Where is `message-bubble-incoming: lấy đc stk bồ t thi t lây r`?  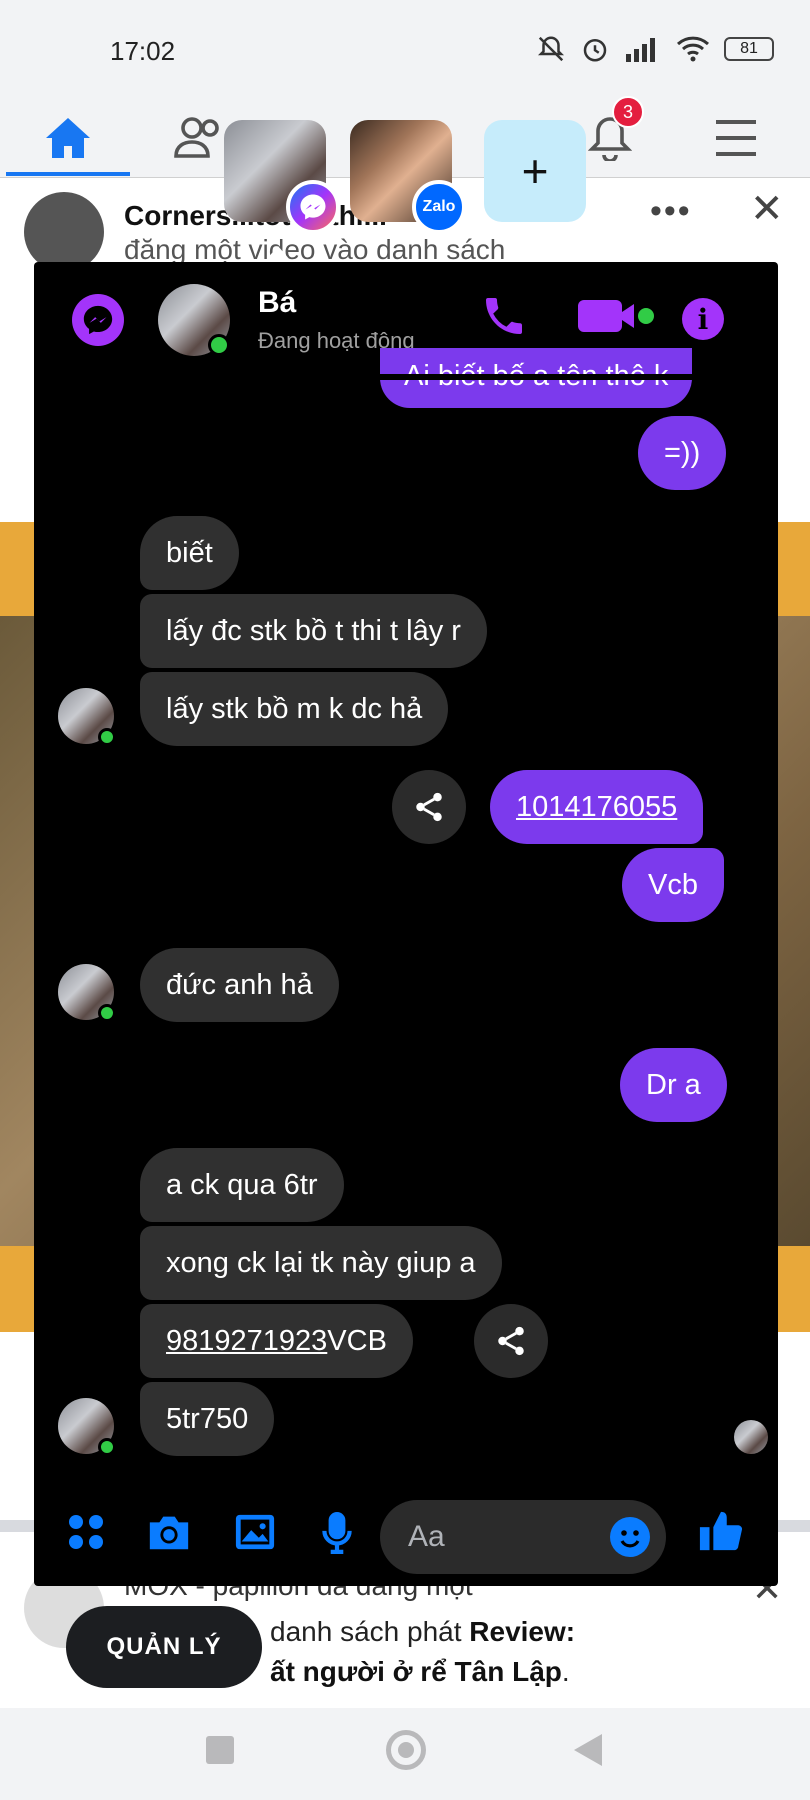
message-bubble-incoming: lấy đc stk bồ t thi t lây r is located at coordinates (313, 631).